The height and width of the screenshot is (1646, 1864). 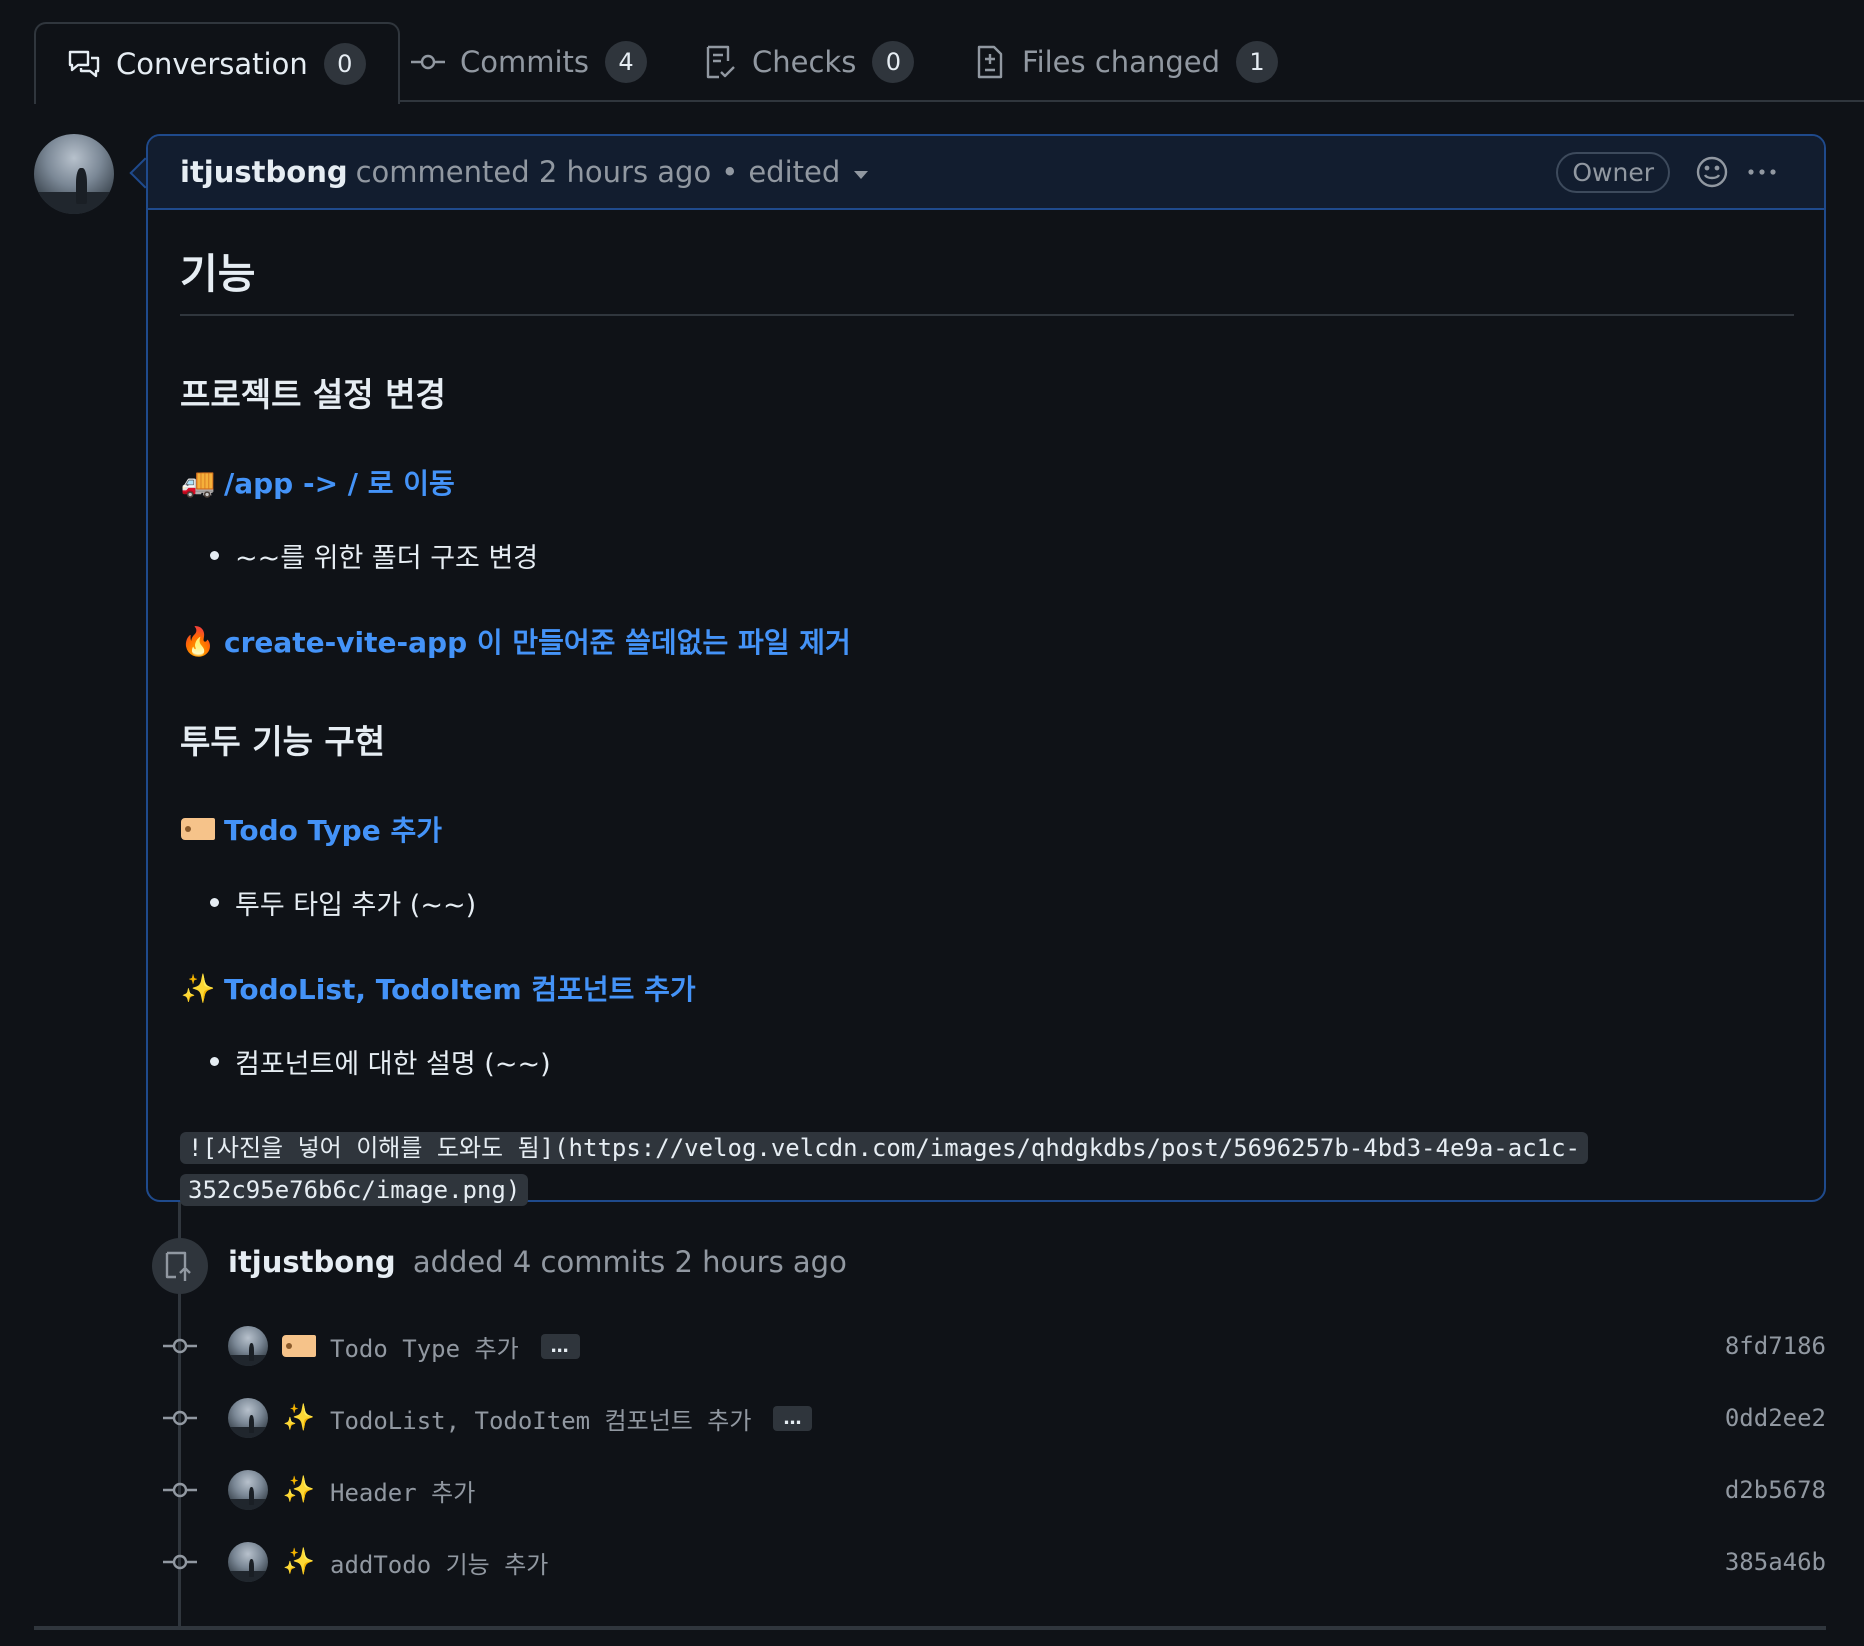 I want to click on item-move-app-link: /app -> / 로 이동, so click(x=339, y=482).